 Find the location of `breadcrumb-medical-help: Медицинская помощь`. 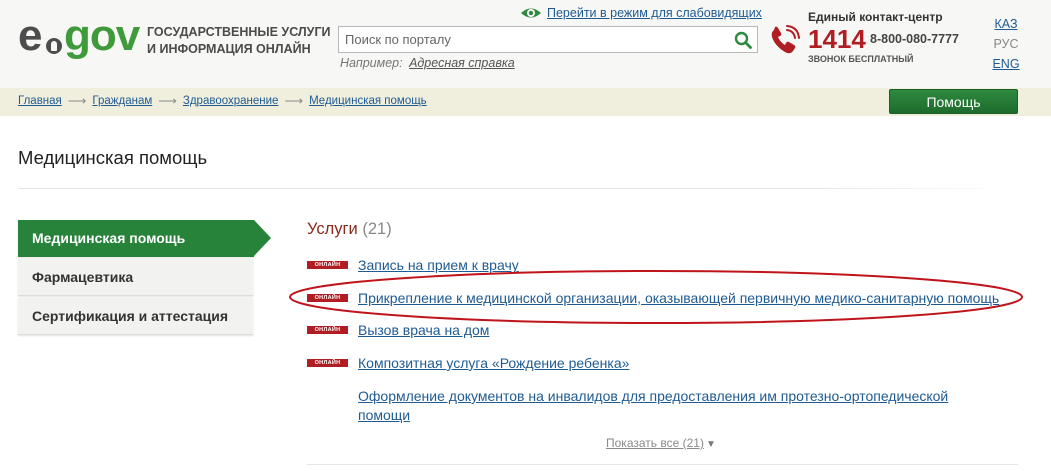

breadcrumb-medical-help: Медицинская помощь is located at coordinates (368, 101).